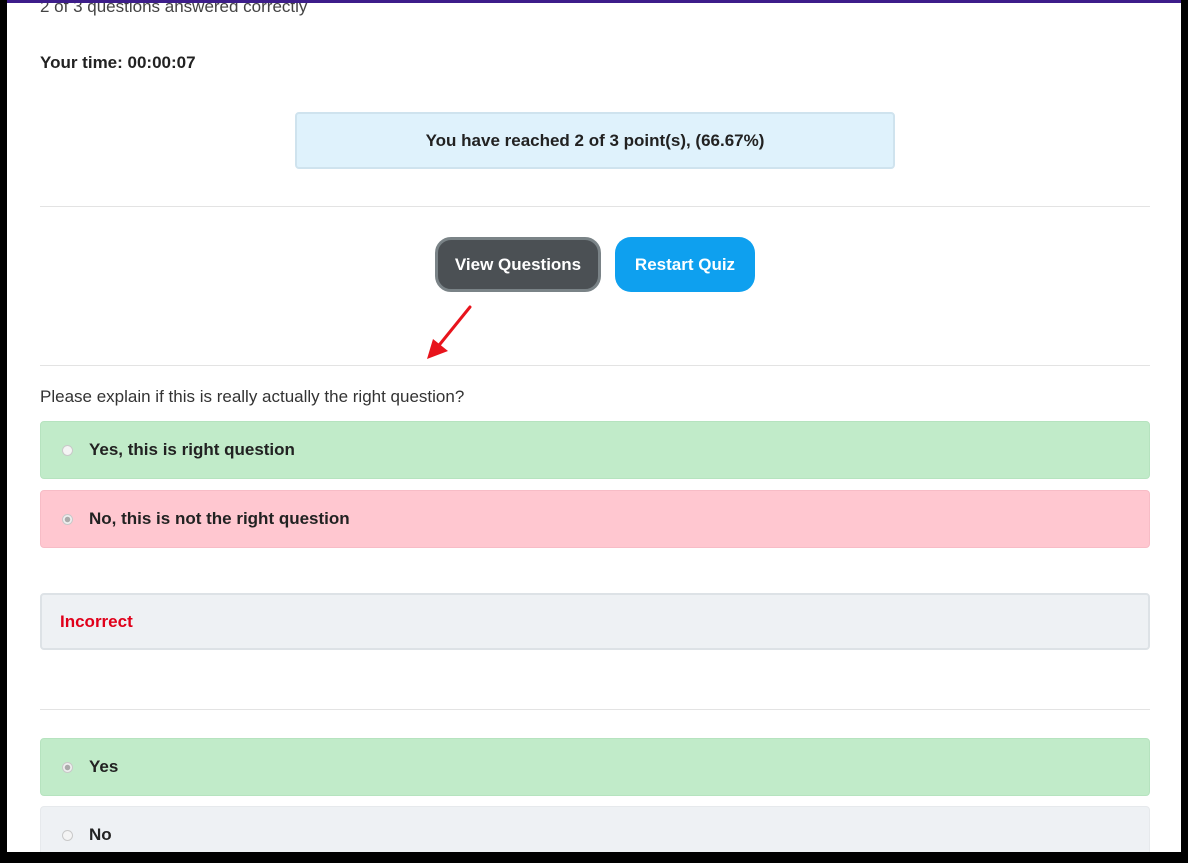 This screenshot has width=1188, height=863. I want to click on restart-quiz-button: Restart Quiz, so click(685, 264).